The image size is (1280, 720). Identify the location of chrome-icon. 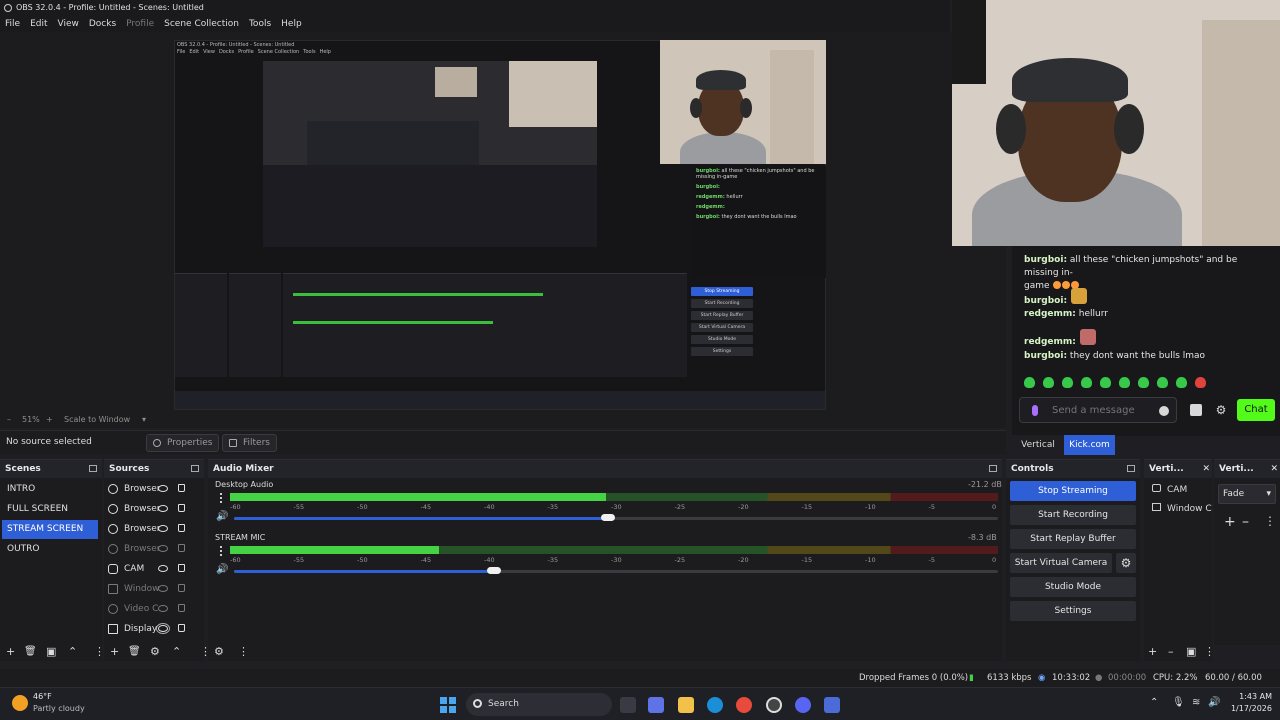
(744, 705).